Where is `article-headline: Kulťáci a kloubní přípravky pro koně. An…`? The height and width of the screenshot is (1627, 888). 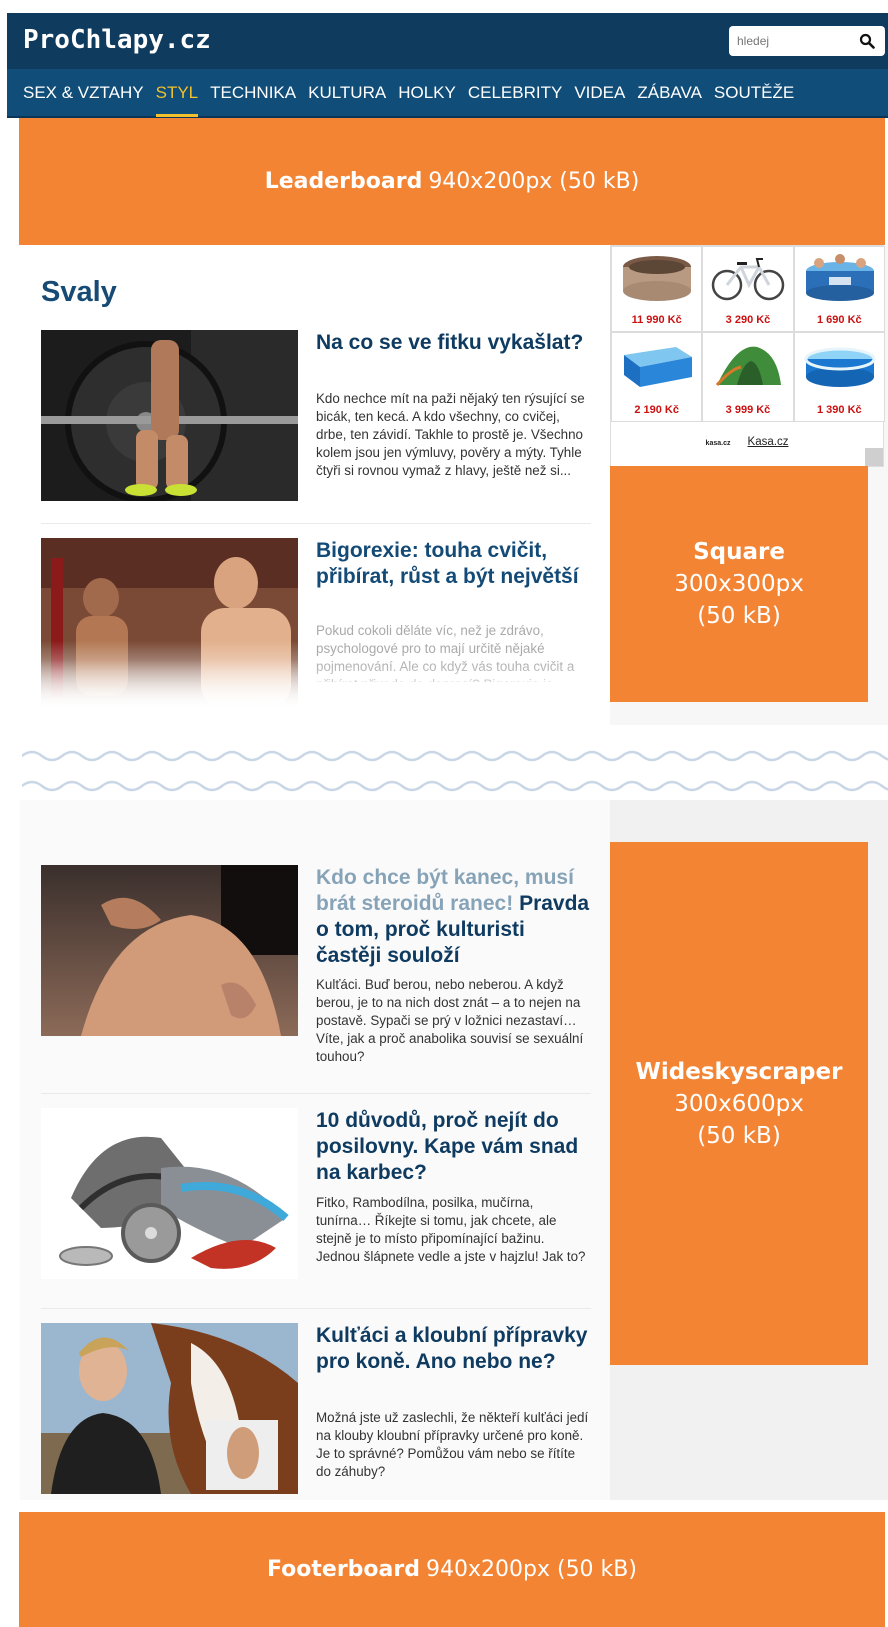
article-headline: Kulťáci a kloubní přípravky pro koně. An… is located at coordinates (456, 1349).